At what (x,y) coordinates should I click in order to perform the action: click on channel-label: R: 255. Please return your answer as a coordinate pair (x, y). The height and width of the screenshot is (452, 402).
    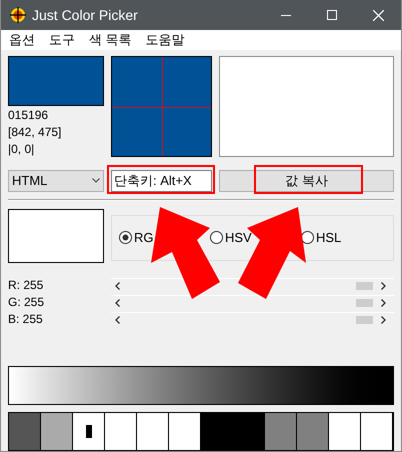
    Looking at the image, I should click on (26, 285).